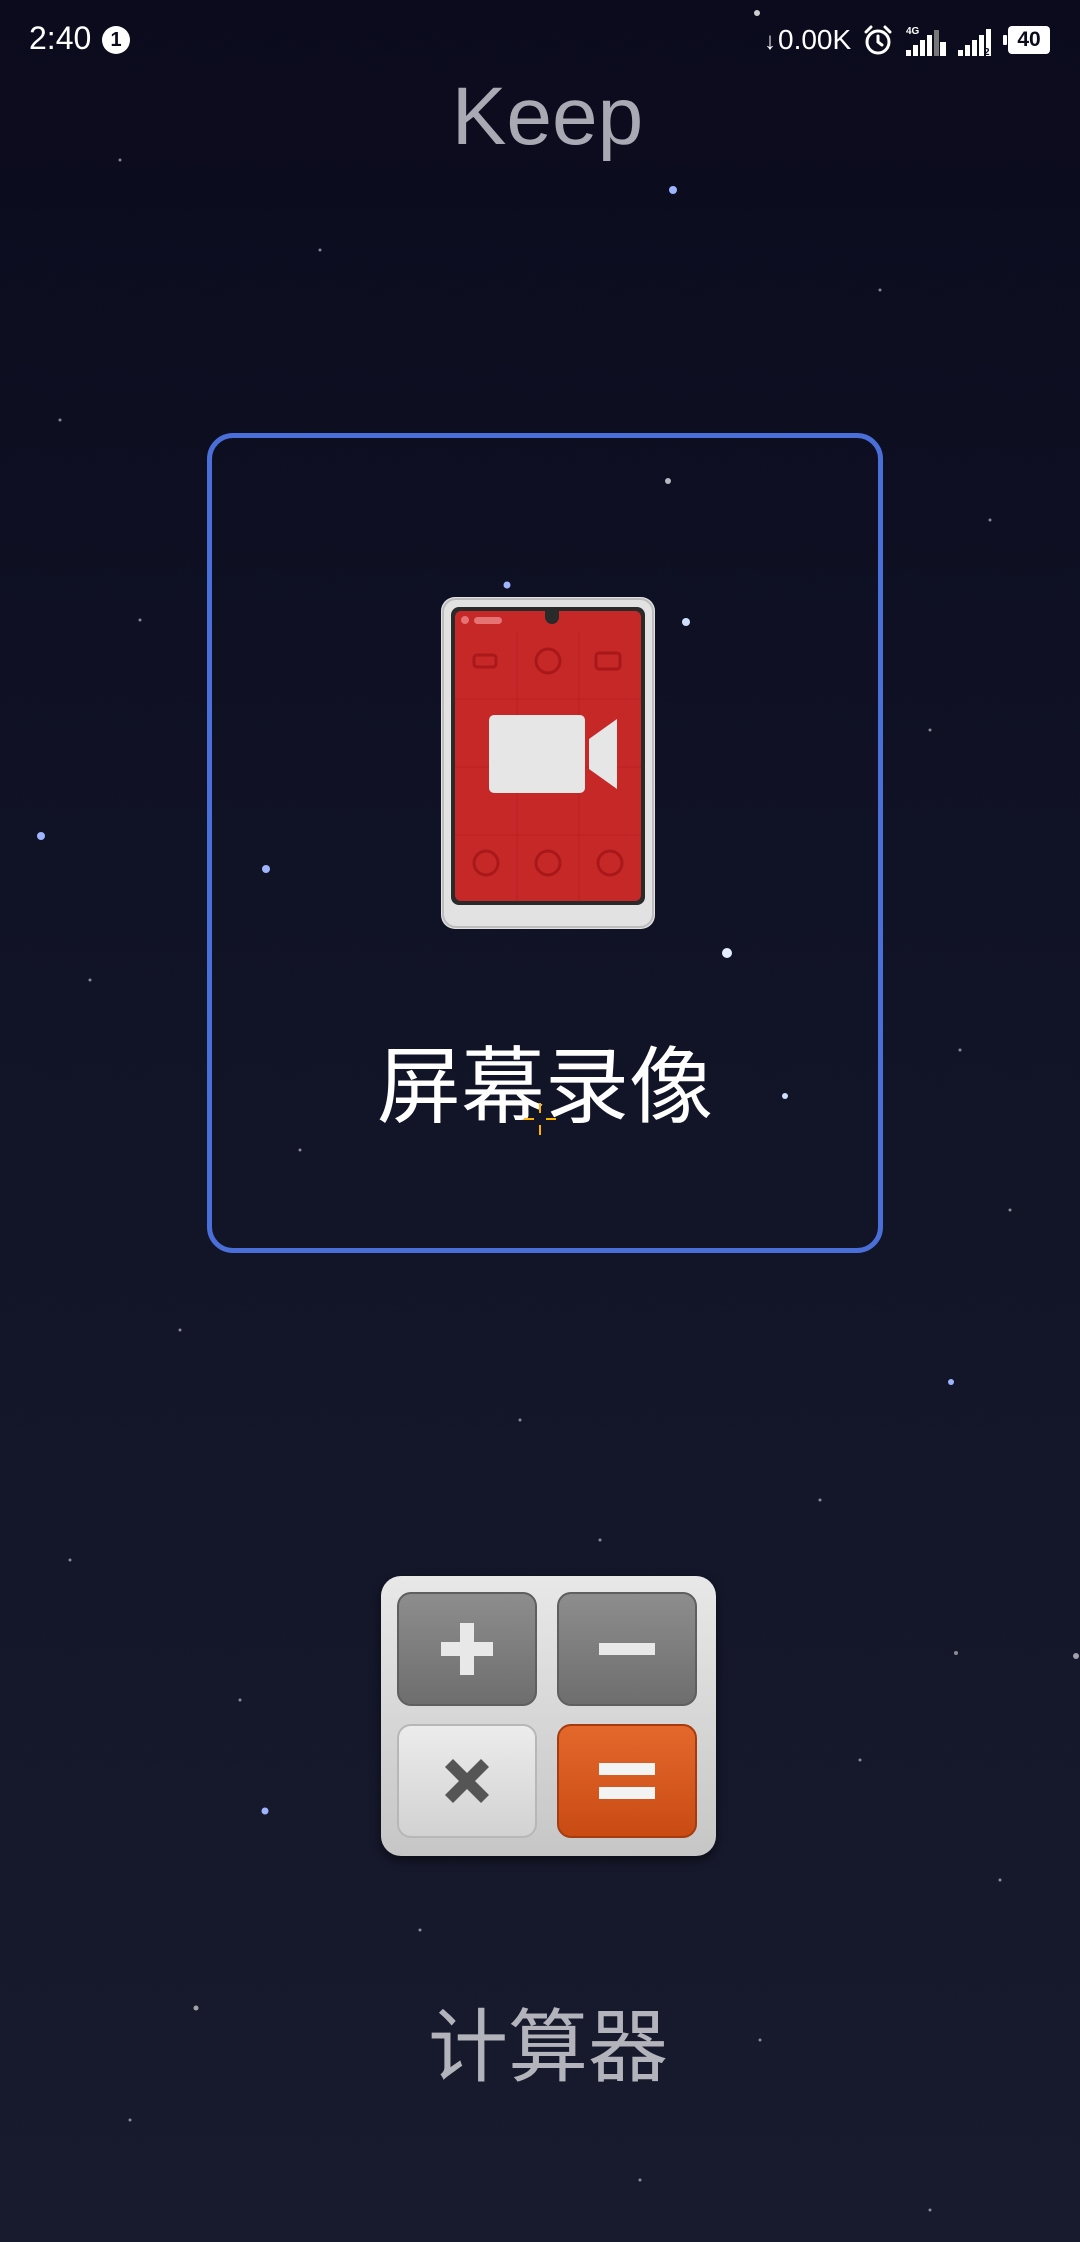 The height and width of the screenshot is (2242, 1080). Describe the element at coordinates (913, 31) in the screenshot. I see `signal-4g-label: 4G` at that location.